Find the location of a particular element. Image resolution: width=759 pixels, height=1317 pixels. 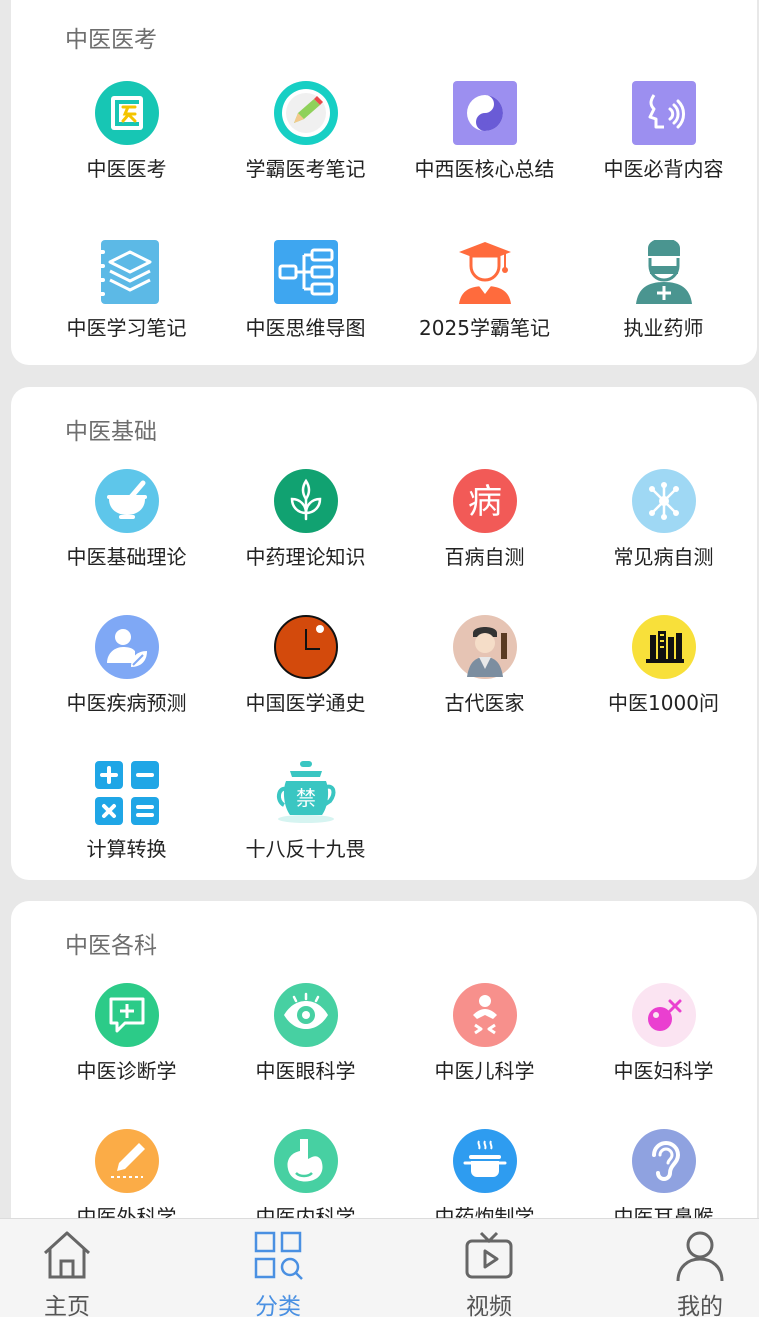

tile-label: 学霸医考笔记 is located at coordinates (305, 169).